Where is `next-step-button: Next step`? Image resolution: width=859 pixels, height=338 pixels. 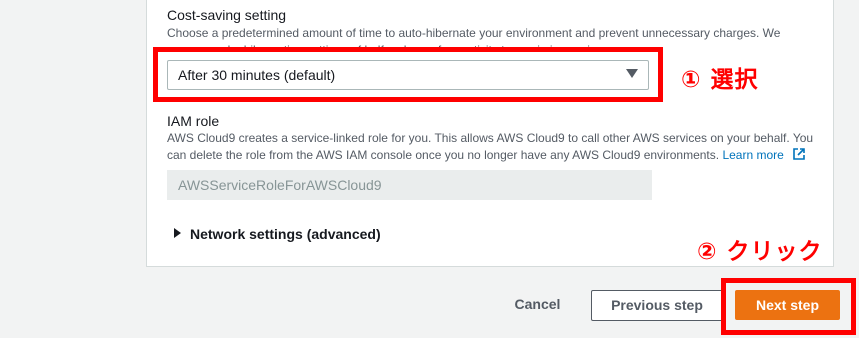 next-step-button: Next step is located at coordinates (787, 305).